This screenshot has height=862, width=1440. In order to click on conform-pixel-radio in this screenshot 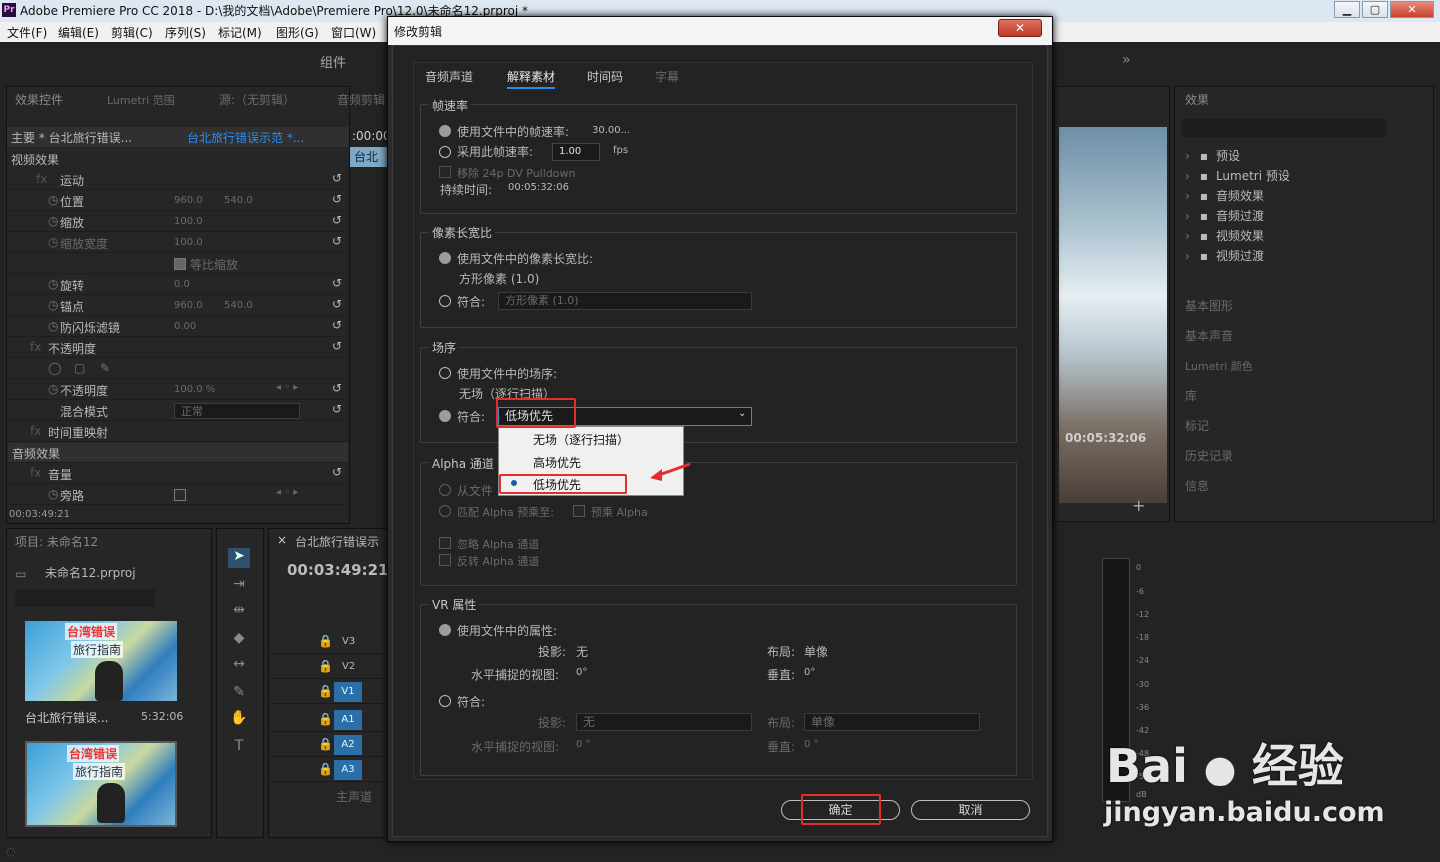, I will do `click(445, 301)`.